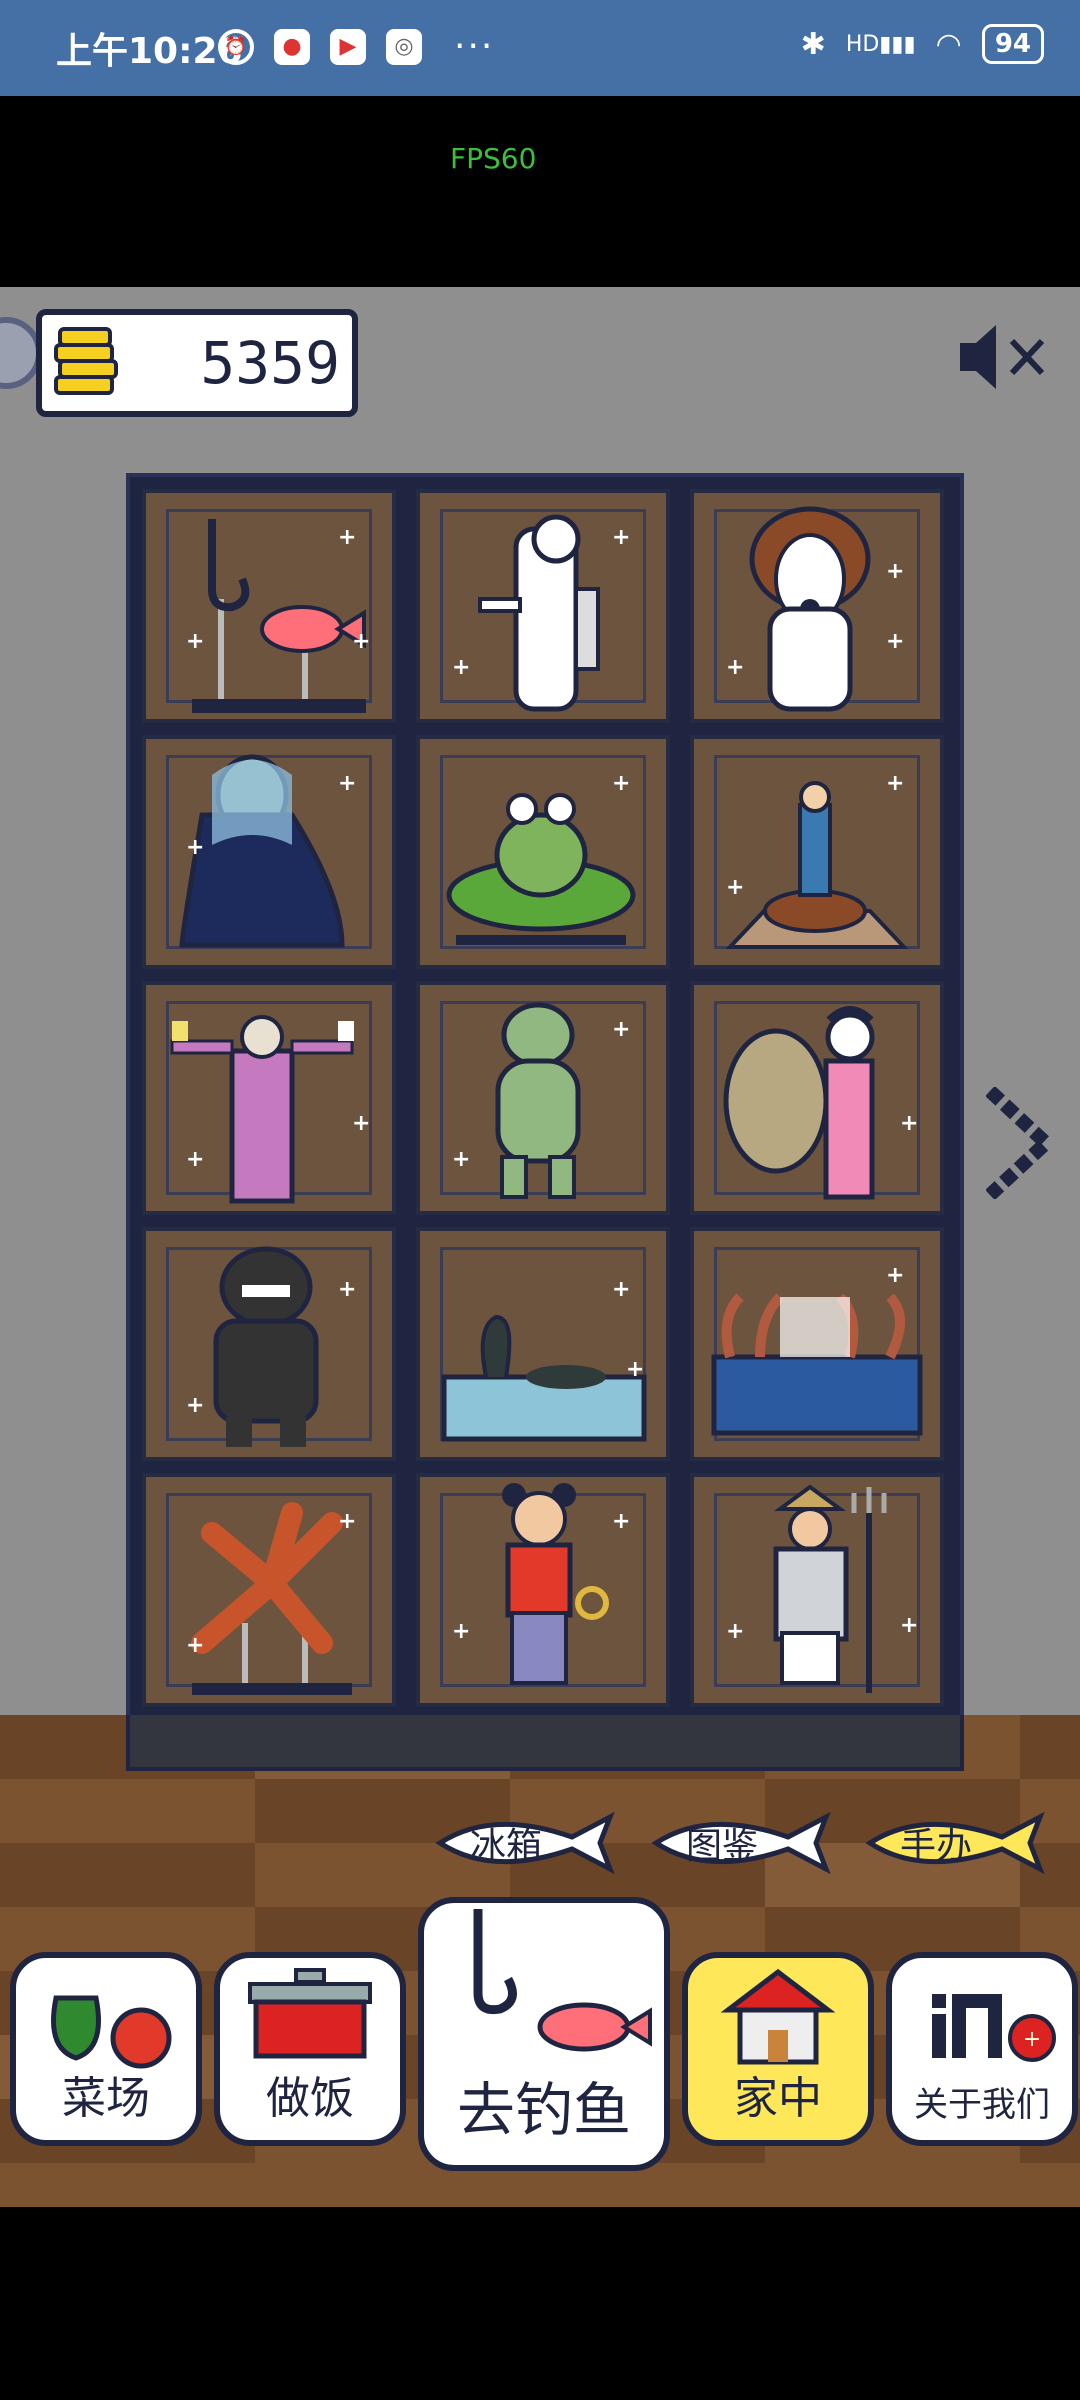 The width and height of the screenshot is (1080, 2400). I want to click on cabinet-slot-1: + + +, so click(269, 606).